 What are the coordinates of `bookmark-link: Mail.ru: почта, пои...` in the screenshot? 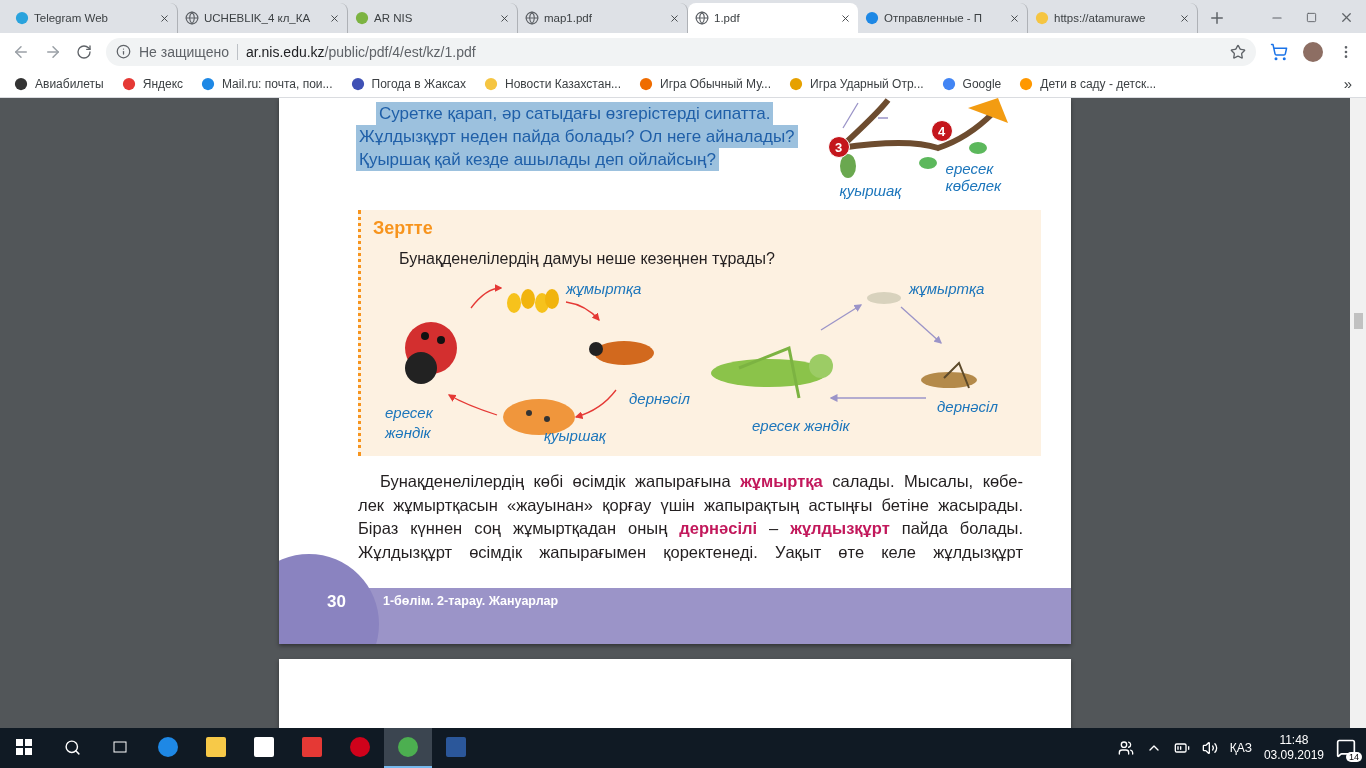 It's located at (267, 83).